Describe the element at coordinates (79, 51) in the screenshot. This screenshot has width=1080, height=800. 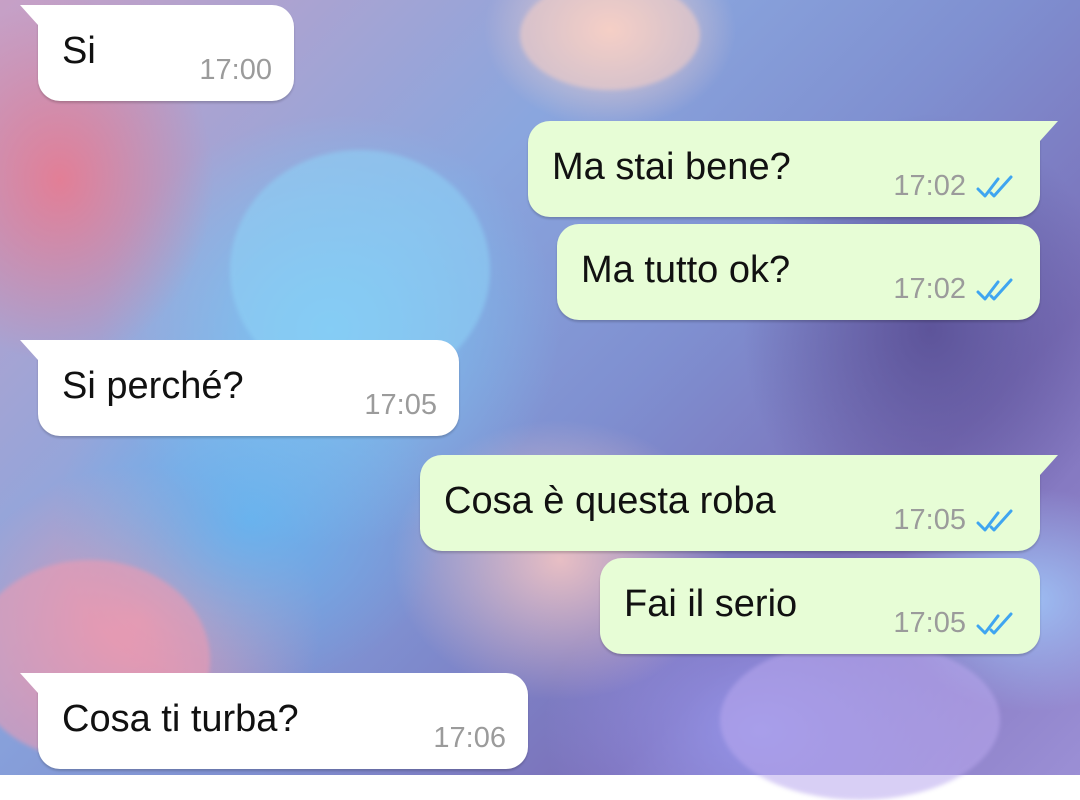
I see `message-text: Si` at that location.